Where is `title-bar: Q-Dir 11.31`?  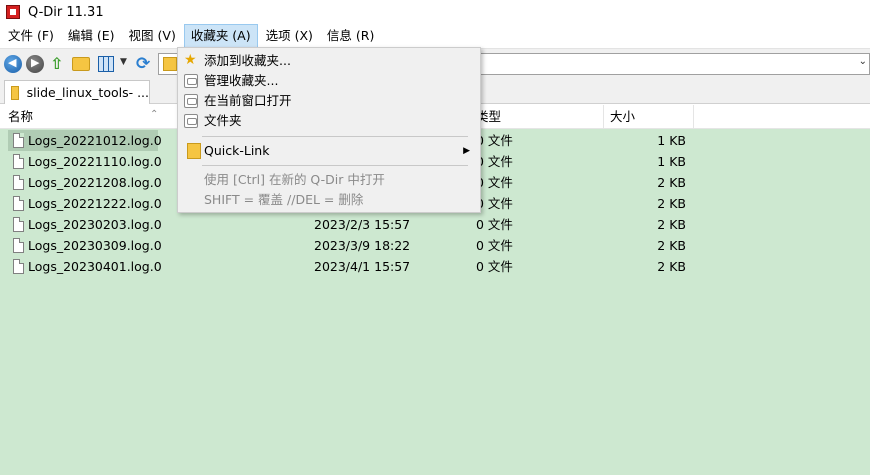 title-bar: Q-Dir 11.31 is located at coordinates (435, 12).